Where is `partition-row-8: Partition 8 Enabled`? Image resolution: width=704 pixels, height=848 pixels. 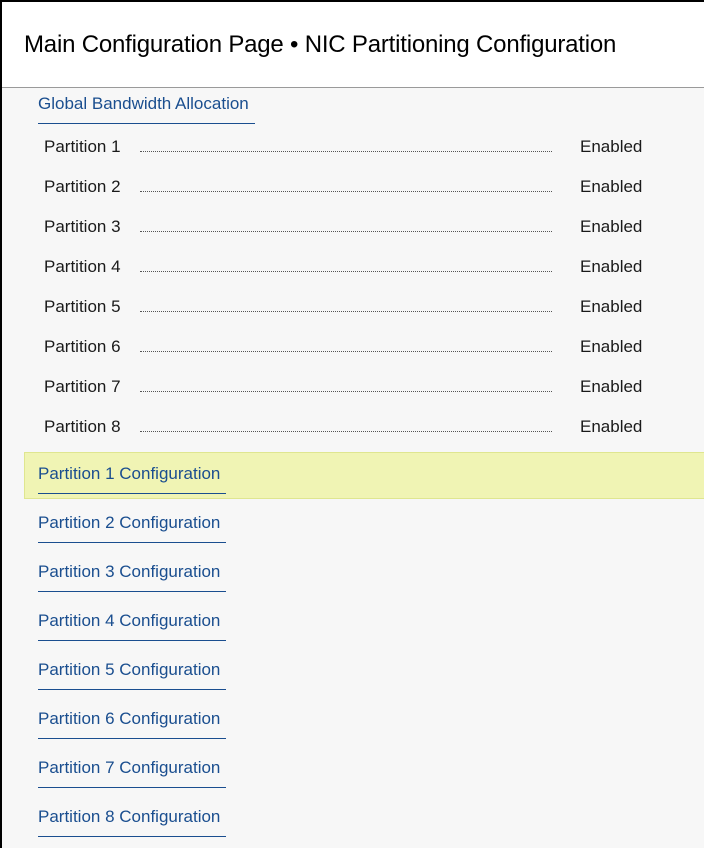 partition-row-8: Partition 8 Enabled is located at coordinates (354, 426).